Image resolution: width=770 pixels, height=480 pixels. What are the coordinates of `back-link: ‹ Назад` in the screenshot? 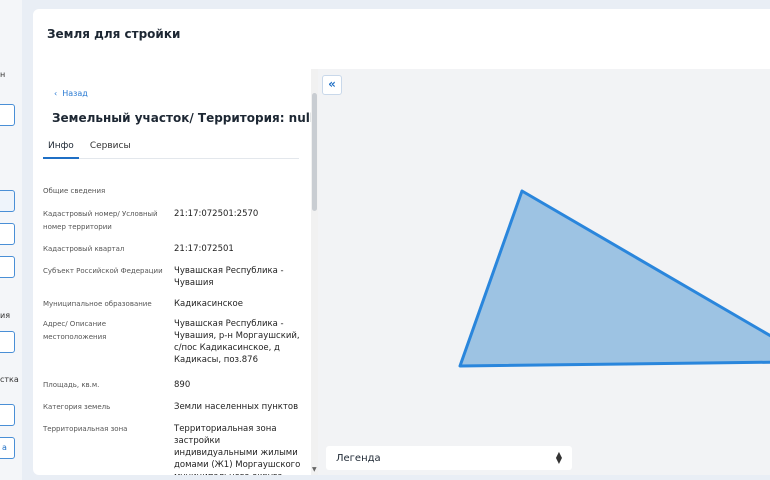 It's located at (71, 93).